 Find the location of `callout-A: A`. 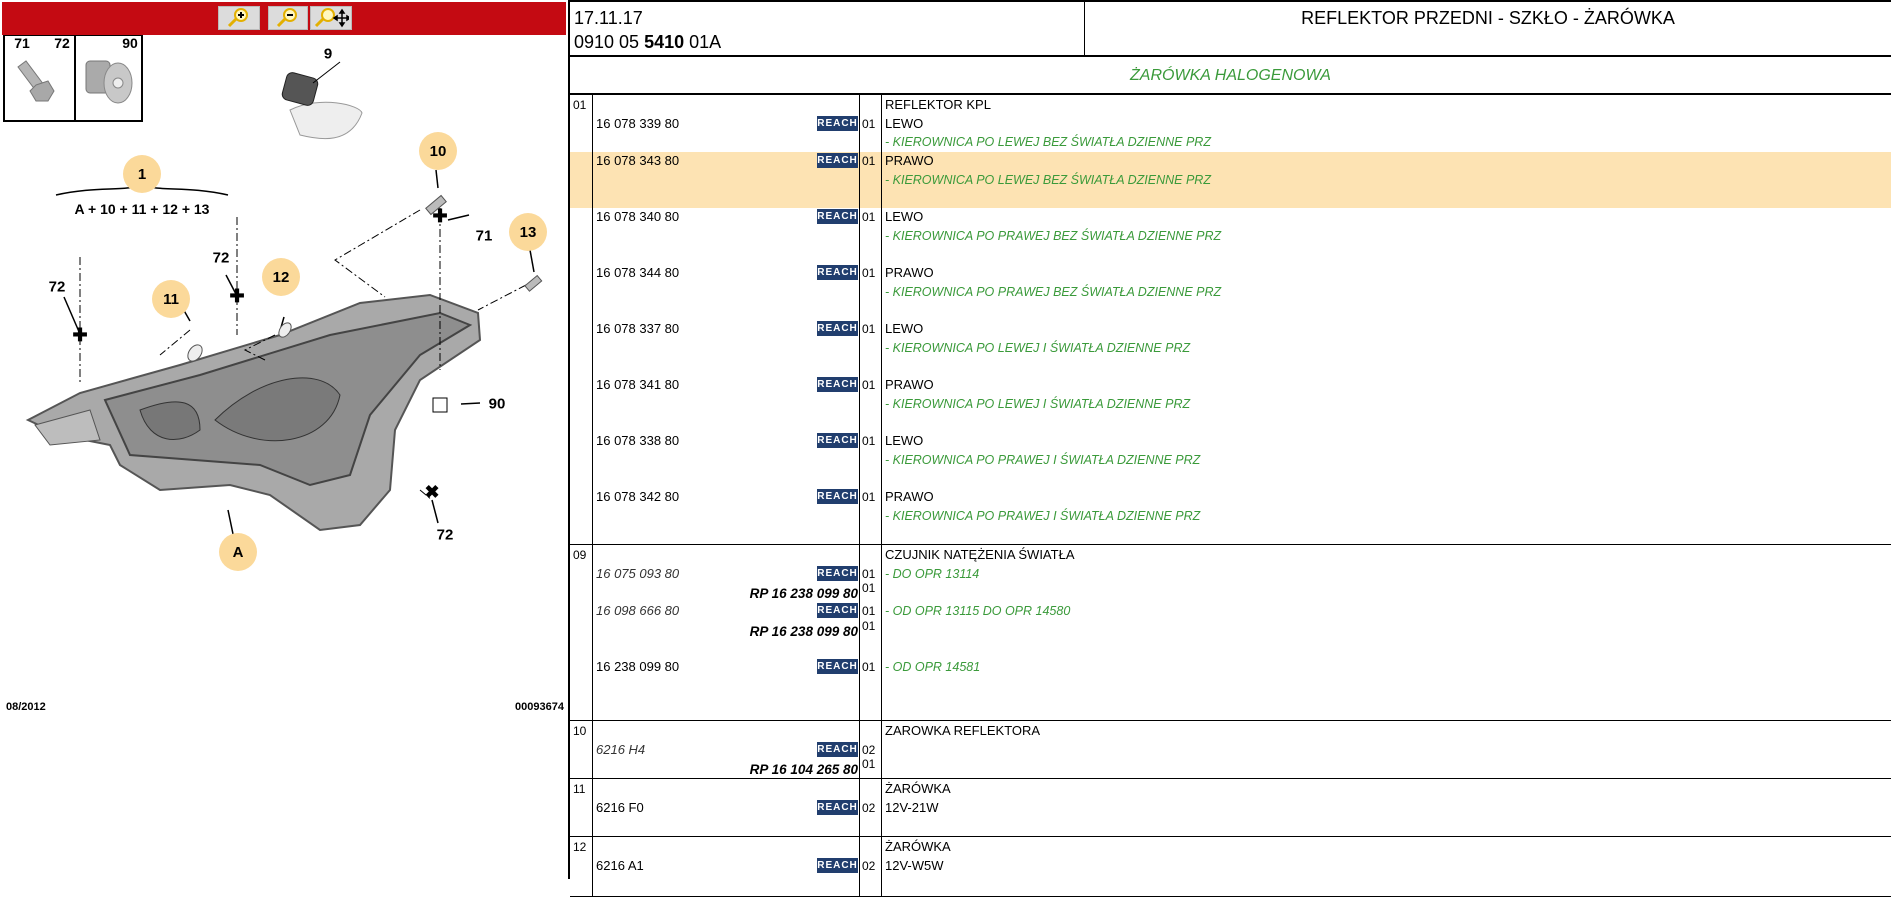

callout-A: A is located at coordinates (238, 552).